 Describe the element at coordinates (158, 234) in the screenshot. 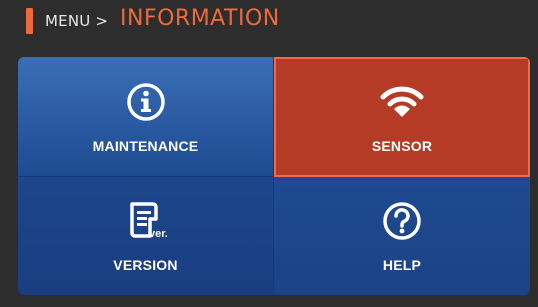

I see `version-icon-text: ver.` at that location.